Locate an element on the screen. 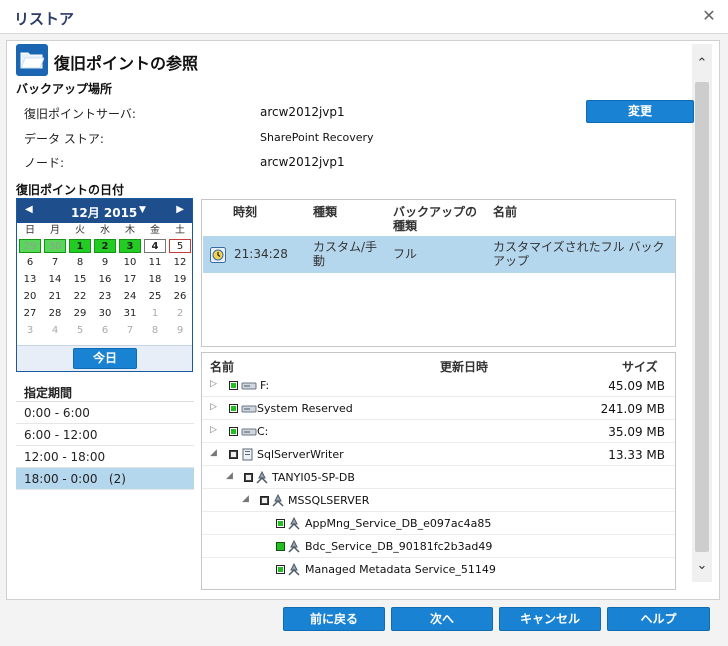 The width and height of the screenshot is (728, 646). chevron-down-icon: ▼ is located at coordinates (142, 210).